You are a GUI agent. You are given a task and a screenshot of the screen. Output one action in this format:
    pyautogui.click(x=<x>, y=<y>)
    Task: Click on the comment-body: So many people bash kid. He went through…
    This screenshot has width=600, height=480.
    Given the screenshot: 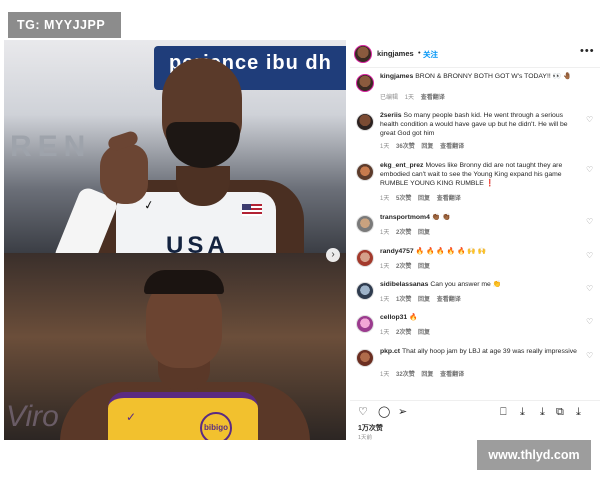 What is the action you would take?
    pyautogui.click(x=474, y=124)
    